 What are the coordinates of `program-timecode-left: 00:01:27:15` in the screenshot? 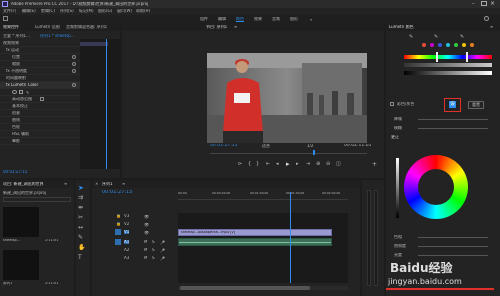 It's located at (223, 146).